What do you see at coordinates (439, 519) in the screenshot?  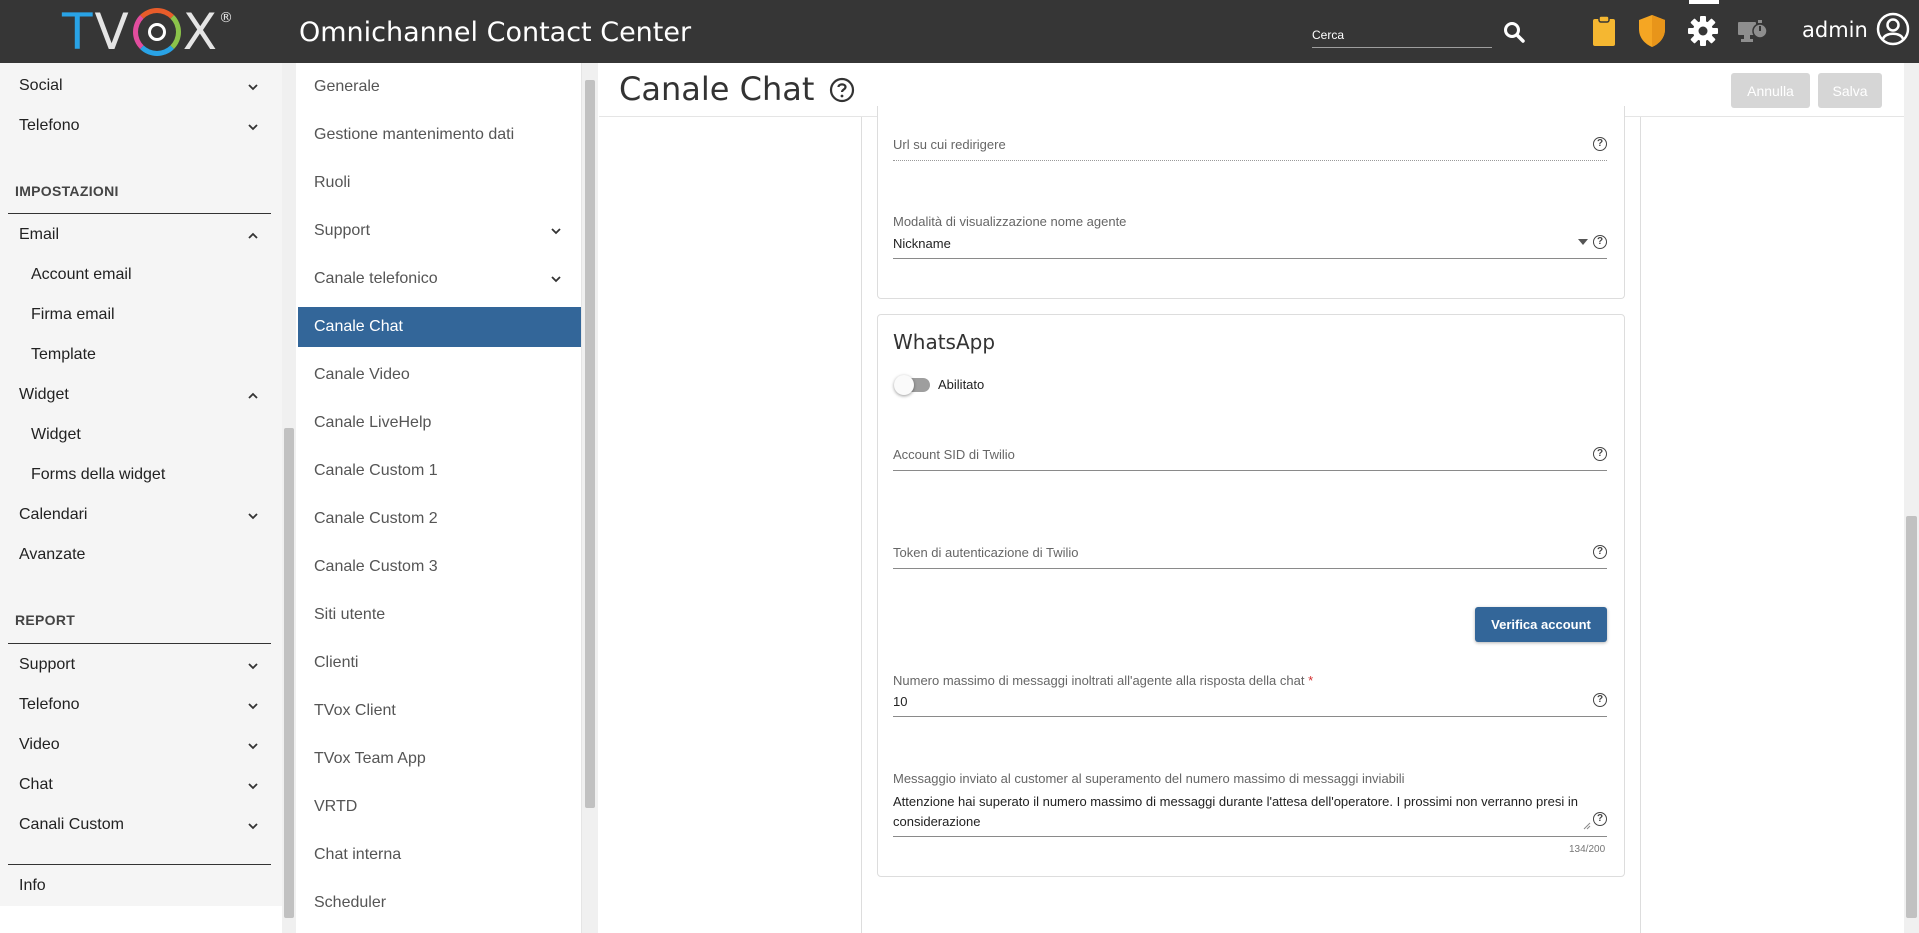 I see `menu-canale-custom-2: Canale Custom 2` at bounding box center [439, 519].